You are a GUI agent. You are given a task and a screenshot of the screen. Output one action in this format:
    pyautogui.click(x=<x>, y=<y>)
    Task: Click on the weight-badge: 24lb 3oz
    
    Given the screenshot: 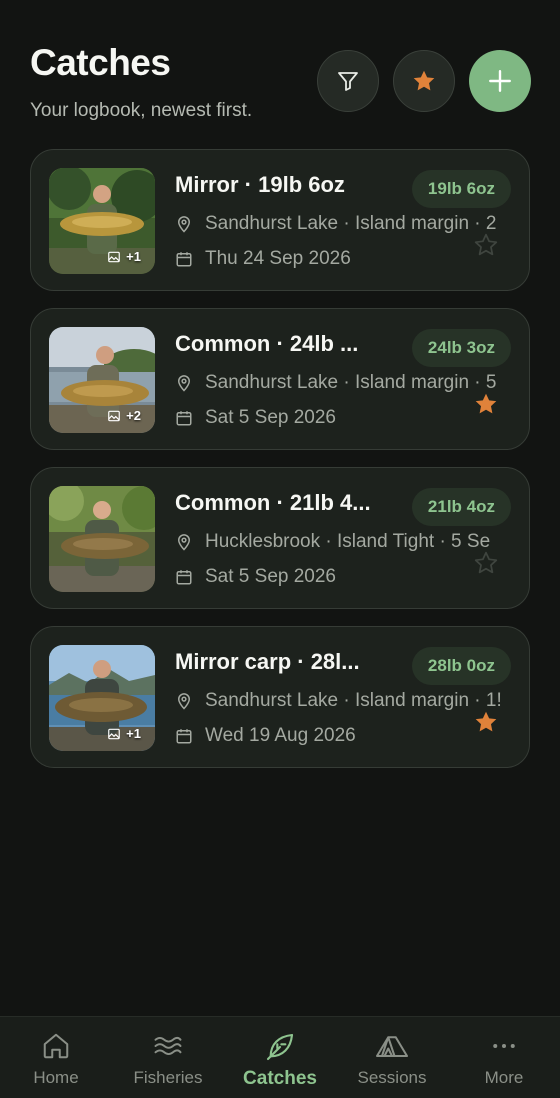 What is the action you would take?
    pyautogui.click(x=461, y=348)
    